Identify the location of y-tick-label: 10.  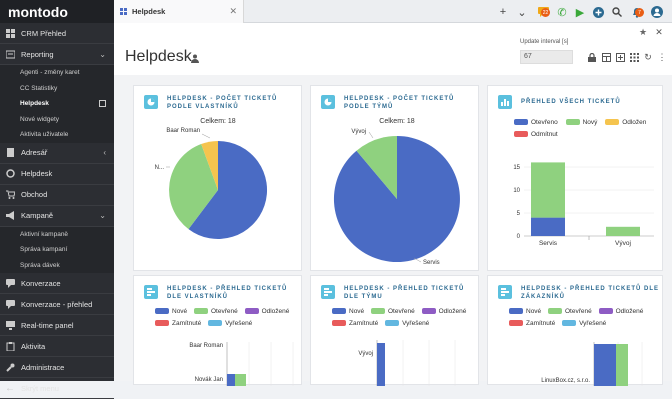
(516, 191).